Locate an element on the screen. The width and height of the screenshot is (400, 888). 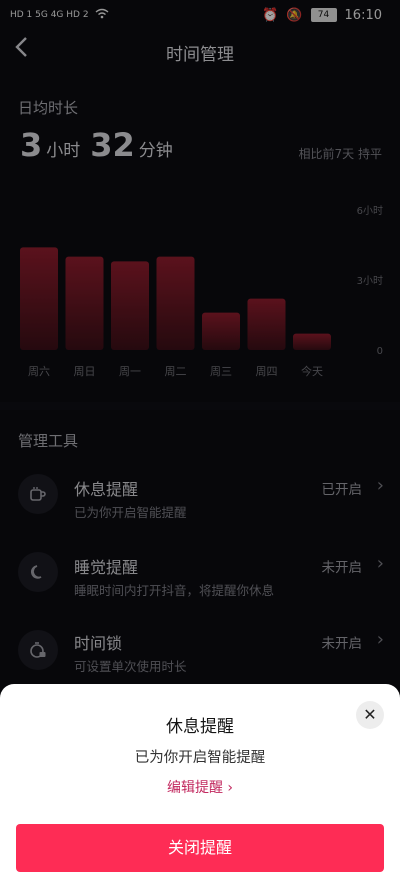
sheet-subtitle: 已为你开启智能提醒 is located at coordinates (200, 758).